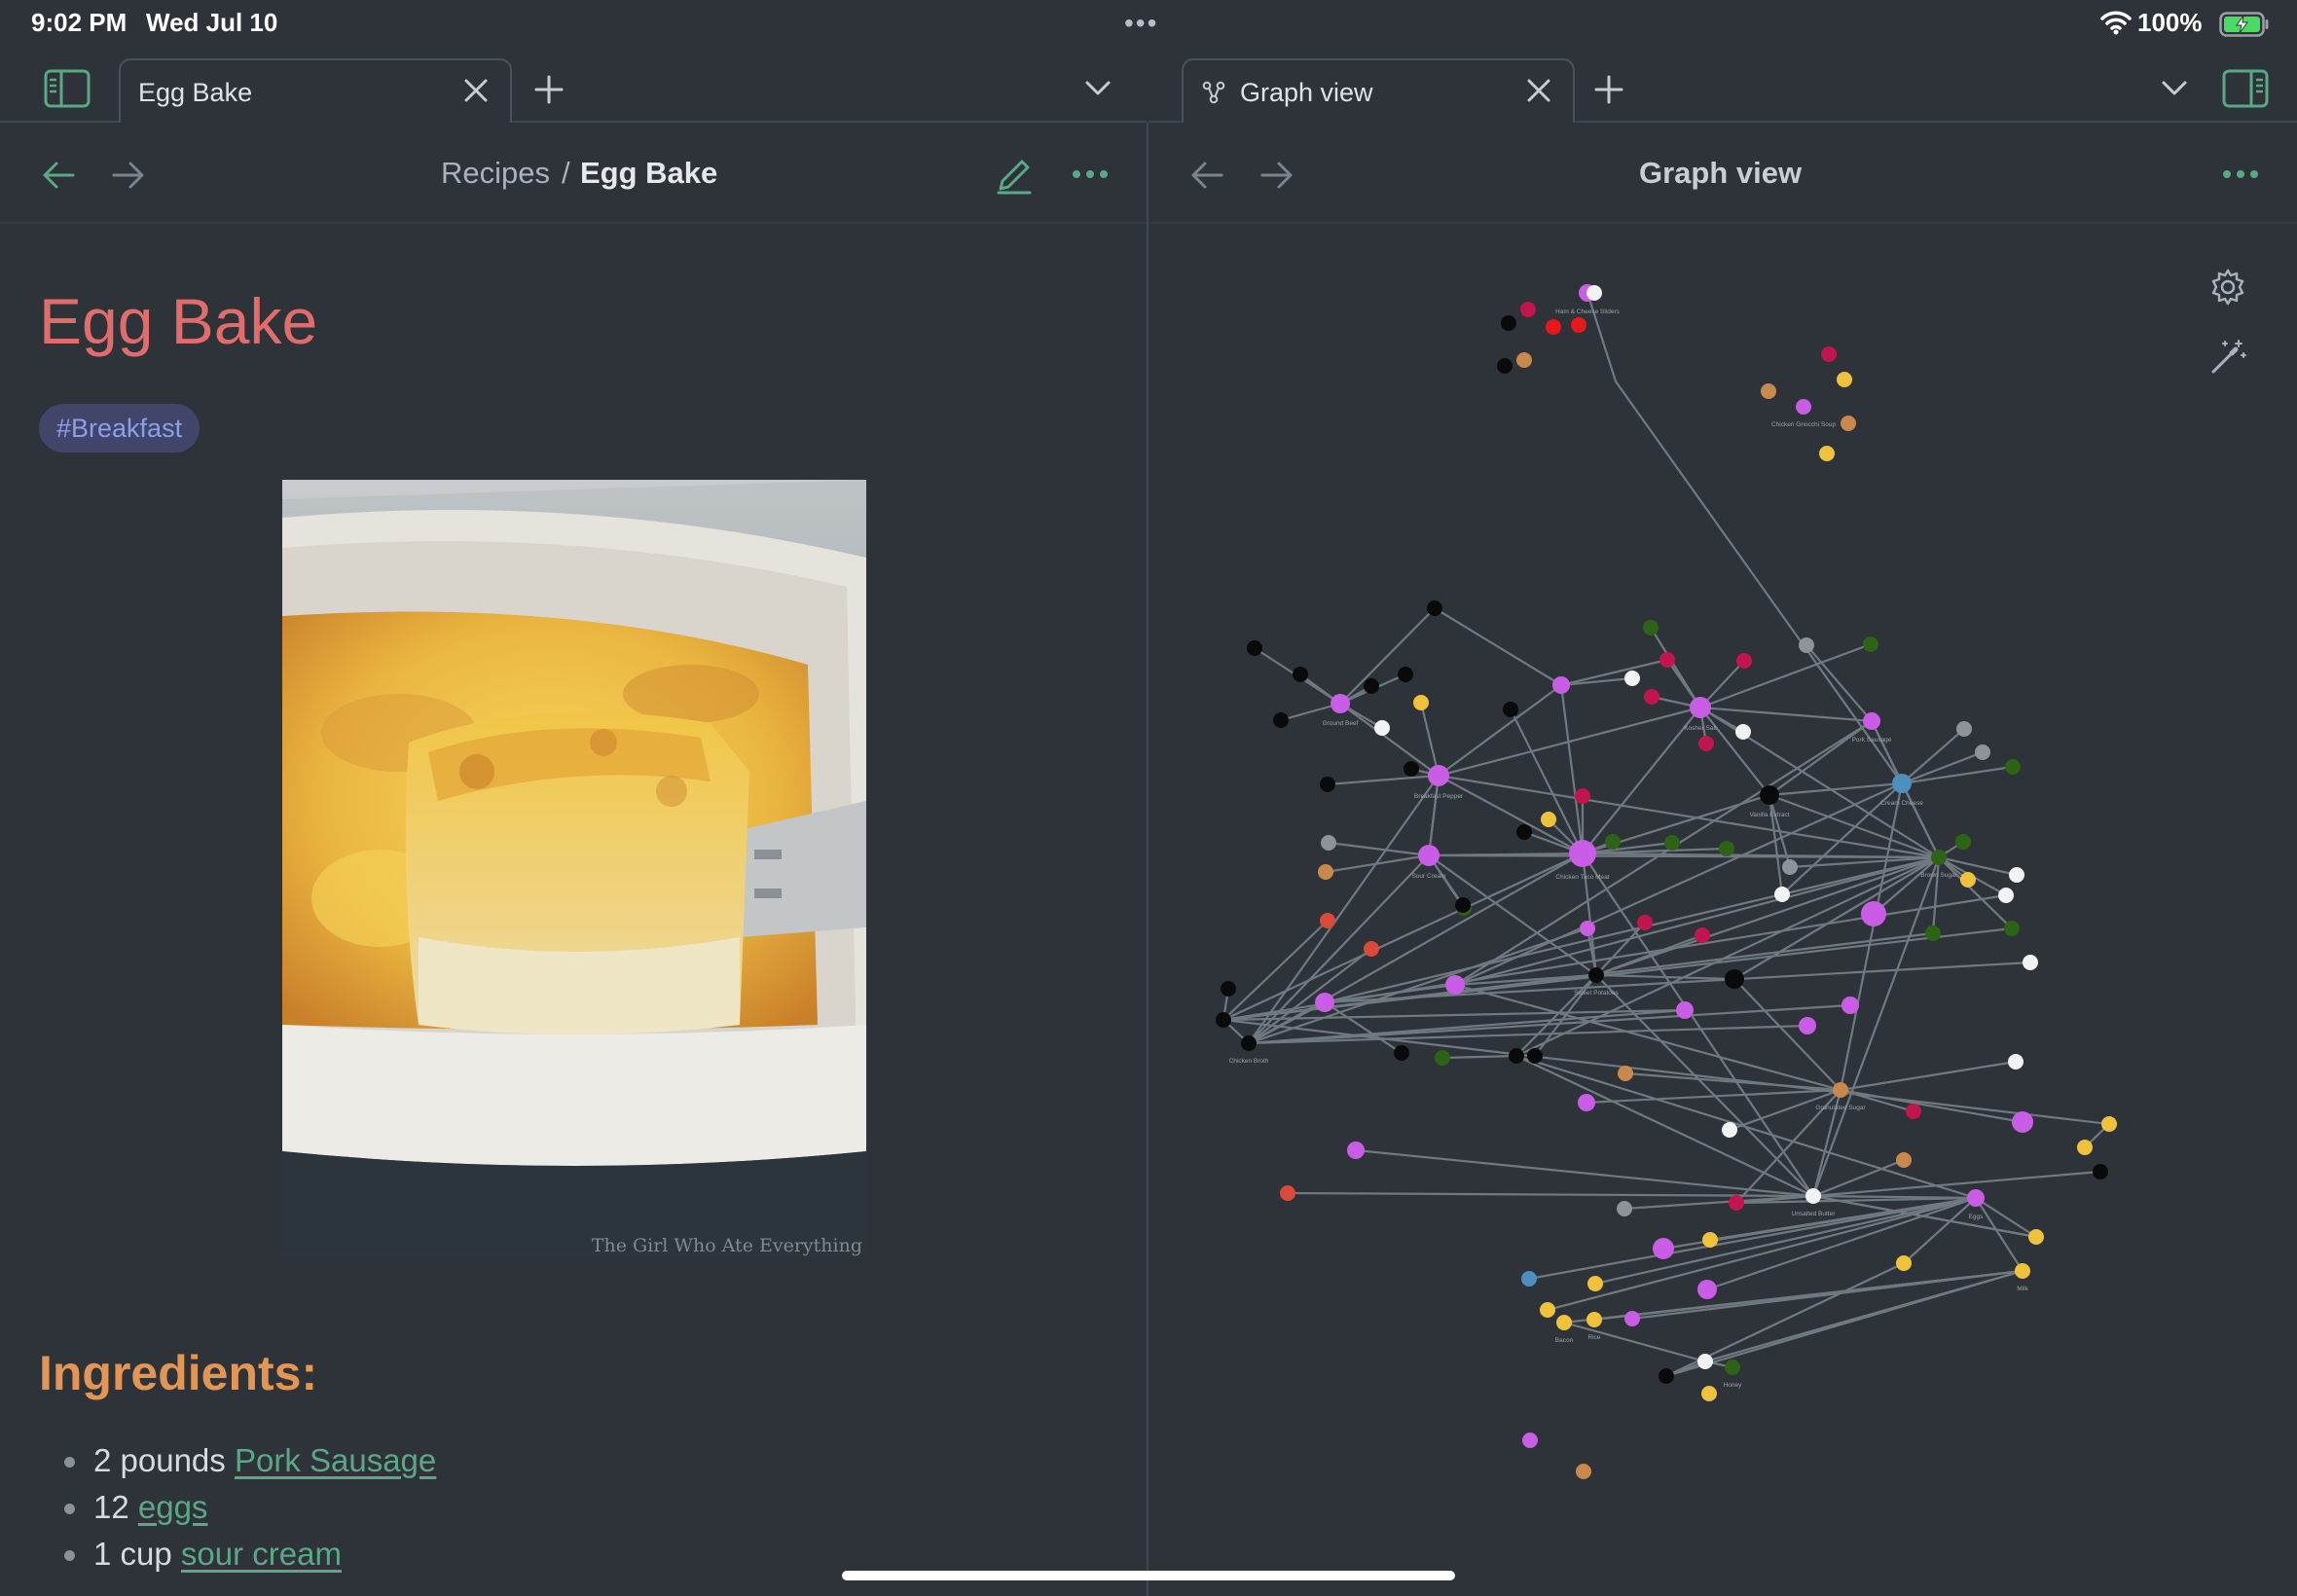  I want to click on breadcrumb-note: Egg Bake, so click(649, 173).